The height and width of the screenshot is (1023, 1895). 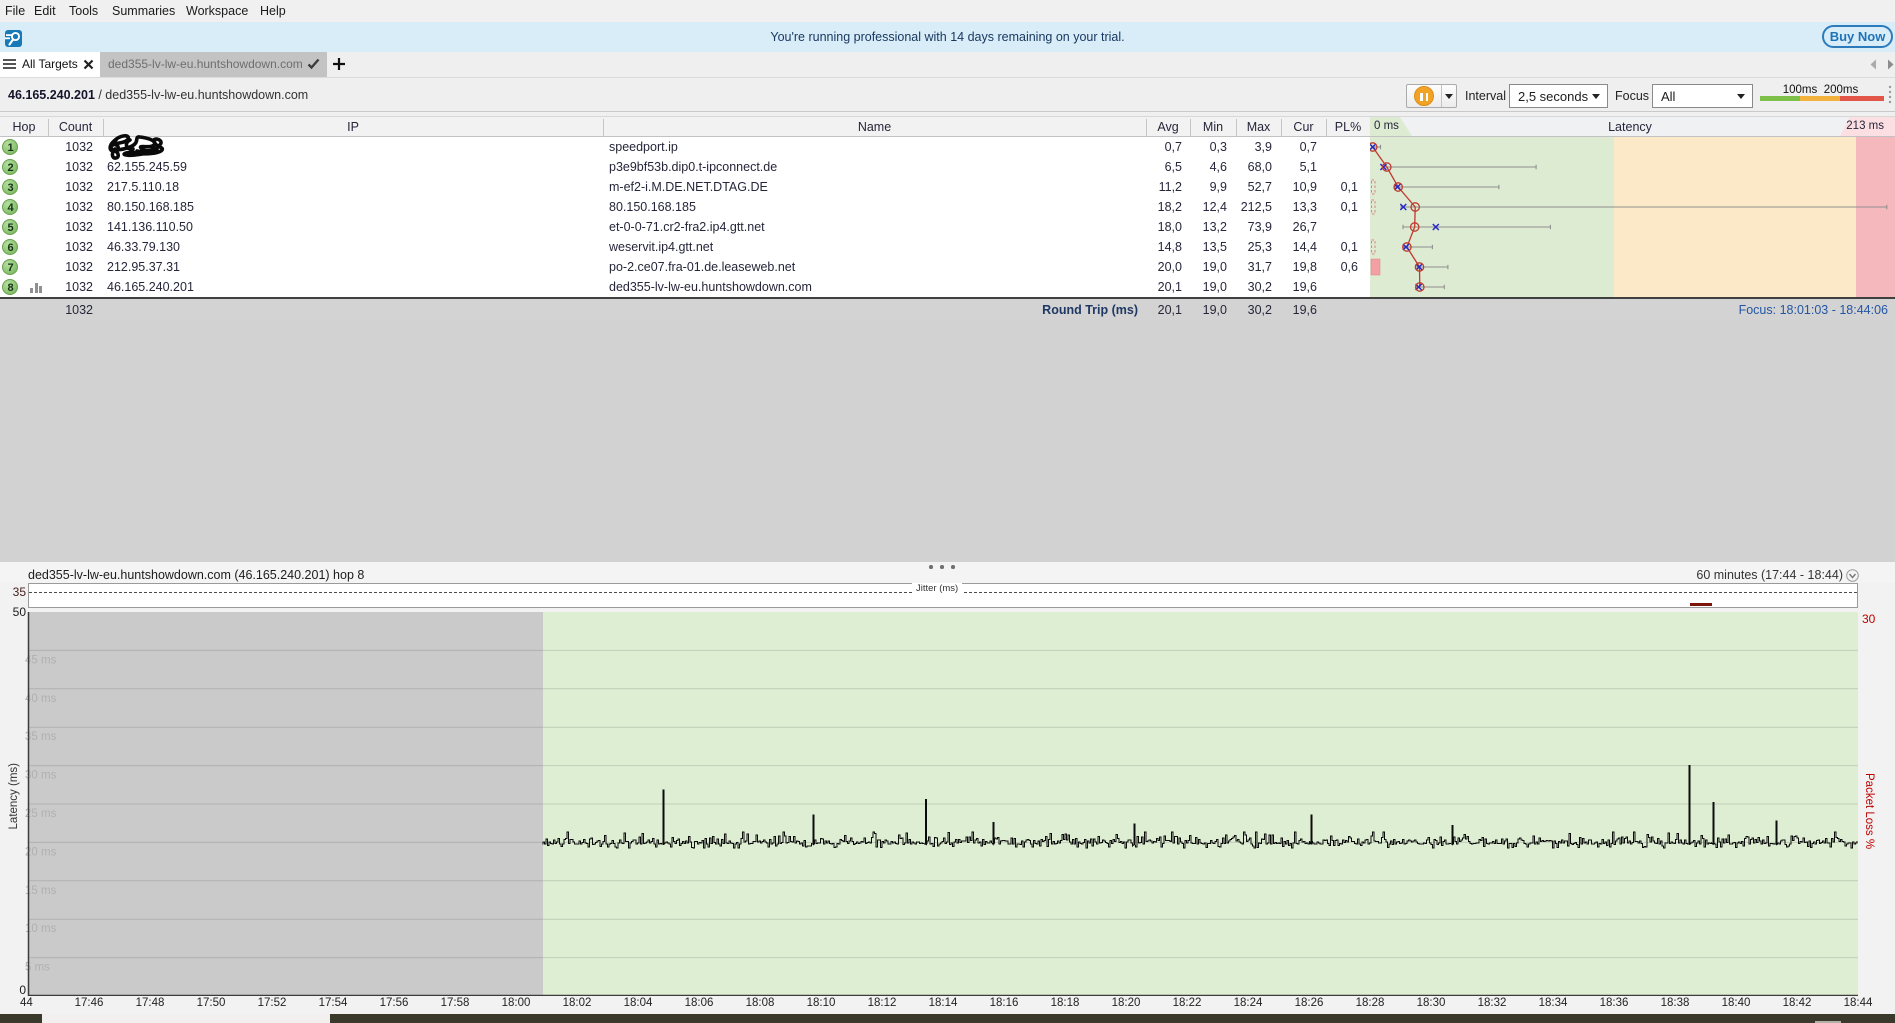 I want to click on svg-text: 40 ms, so click(x=41, y=699).